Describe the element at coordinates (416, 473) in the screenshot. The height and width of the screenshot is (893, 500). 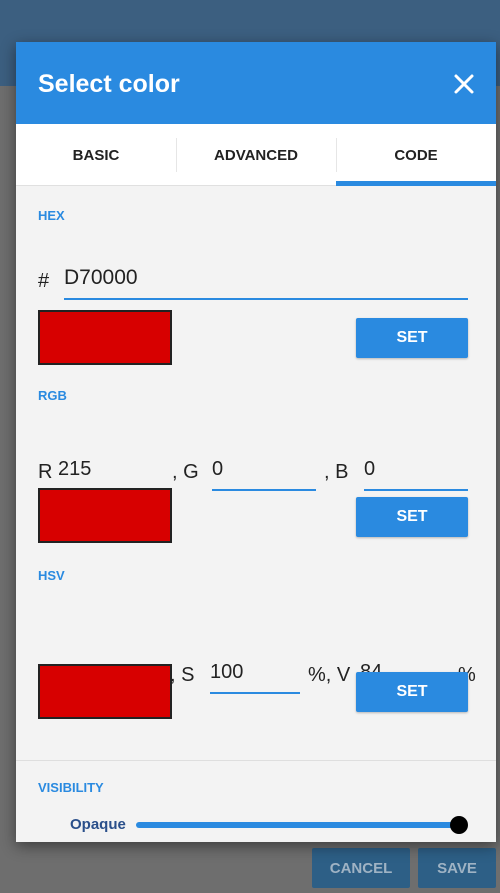
I see `b-input` at that location.